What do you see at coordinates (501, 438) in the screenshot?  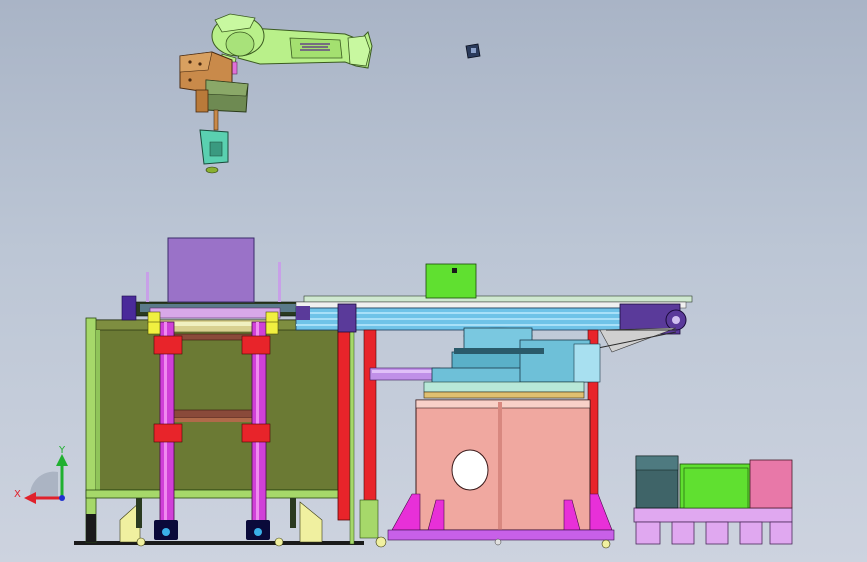 I see `rotary-table` at bounding box center [501, 438].